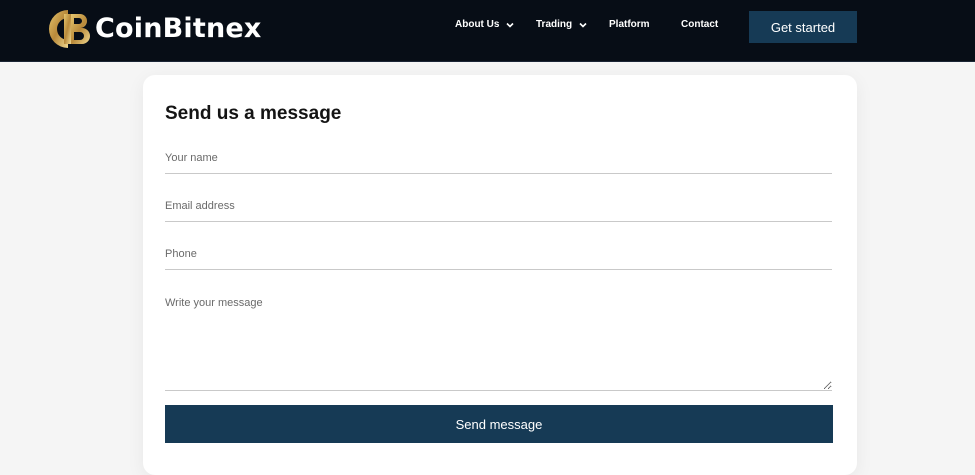 The height and width of the screenshot is (475, 975). What do you see at coordinates (69, 29) in the screenshot?
I see `cb-logo-icon` at bounding box center [69, 29].